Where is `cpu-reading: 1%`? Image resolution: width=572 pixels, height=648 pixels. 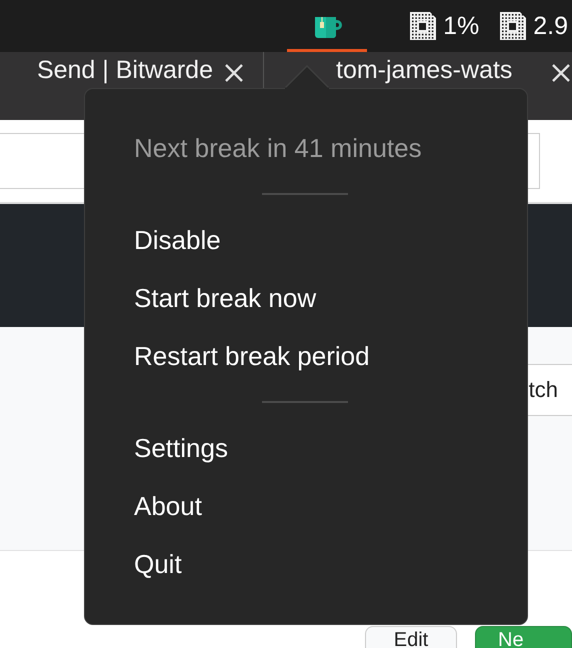 cpu-reading: 1% is located at coordinates (461, 26).